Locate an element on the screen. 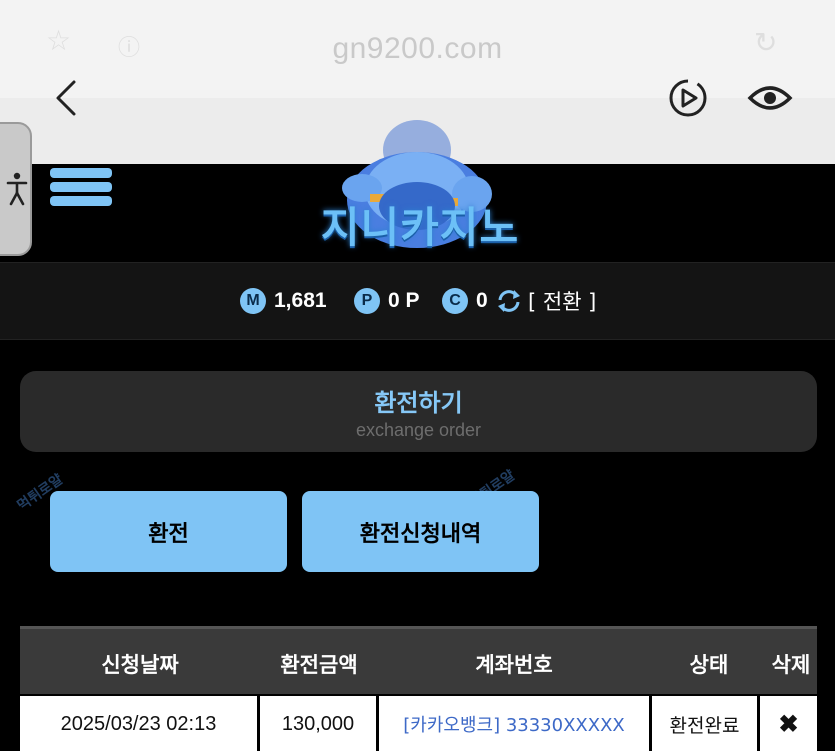  exchange-history-button: 환전신청내역 is located at coordinates (420, 531).